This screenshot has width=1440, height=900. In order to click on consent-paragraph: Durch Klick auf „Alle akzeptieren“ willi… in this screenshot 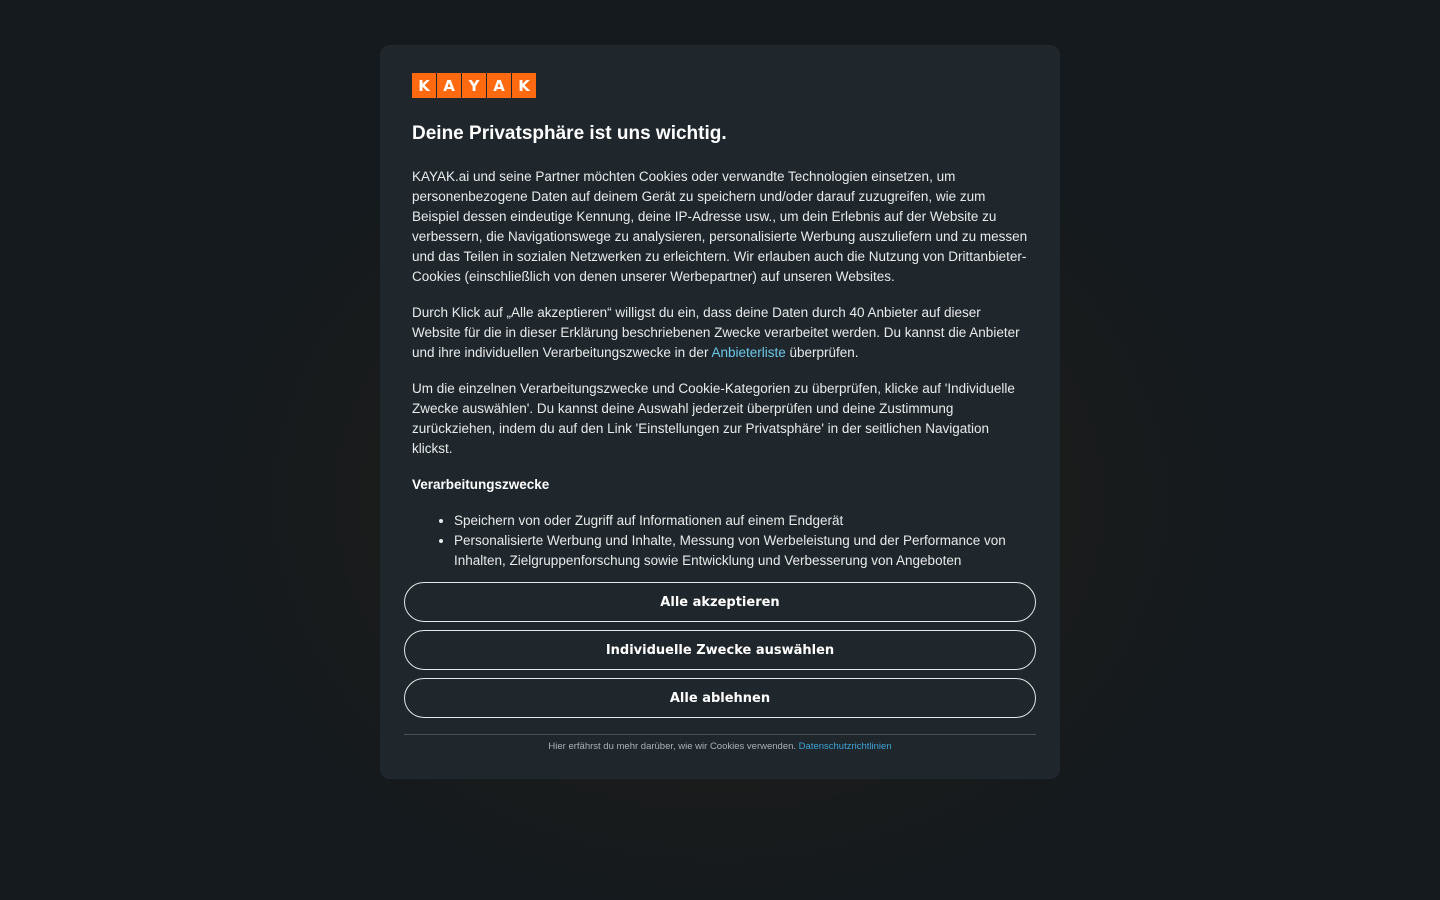, I will do `click(720, 333)`.